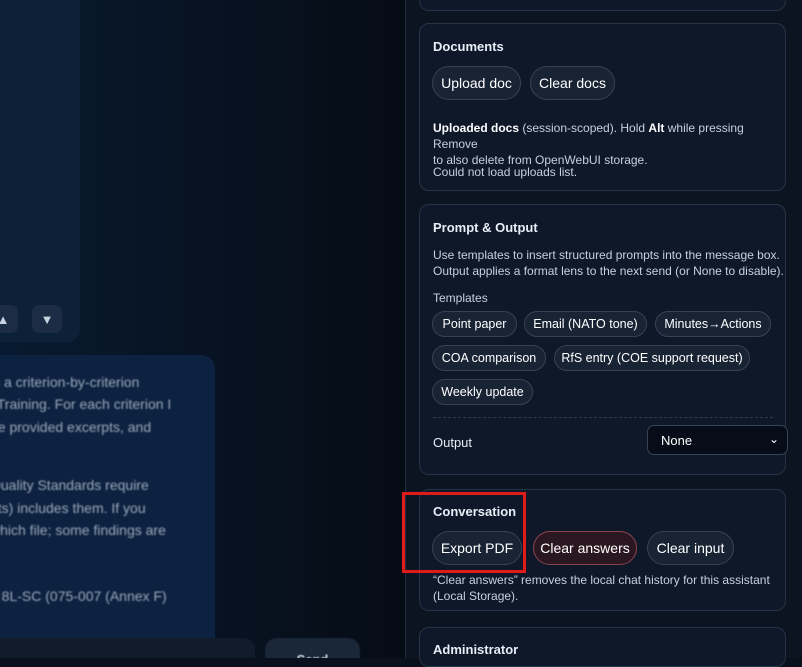 The height and width of the screenshot is (667, 802). I want to click on alt-key: Alt, so click(656, 128).